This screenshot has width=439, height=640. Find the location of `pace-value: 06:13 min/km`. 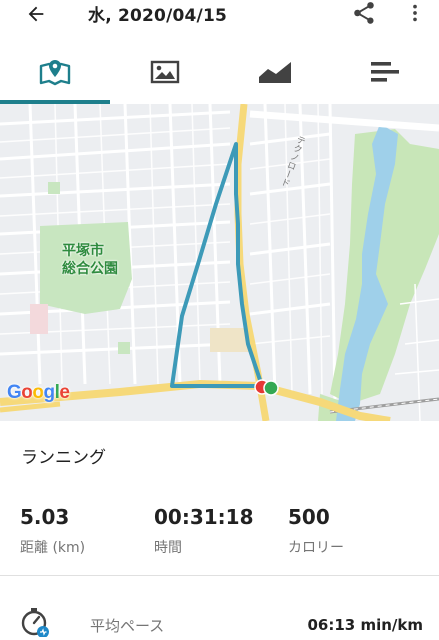

pace-value: 06:13 min/km is located at coordinates (365, 625).